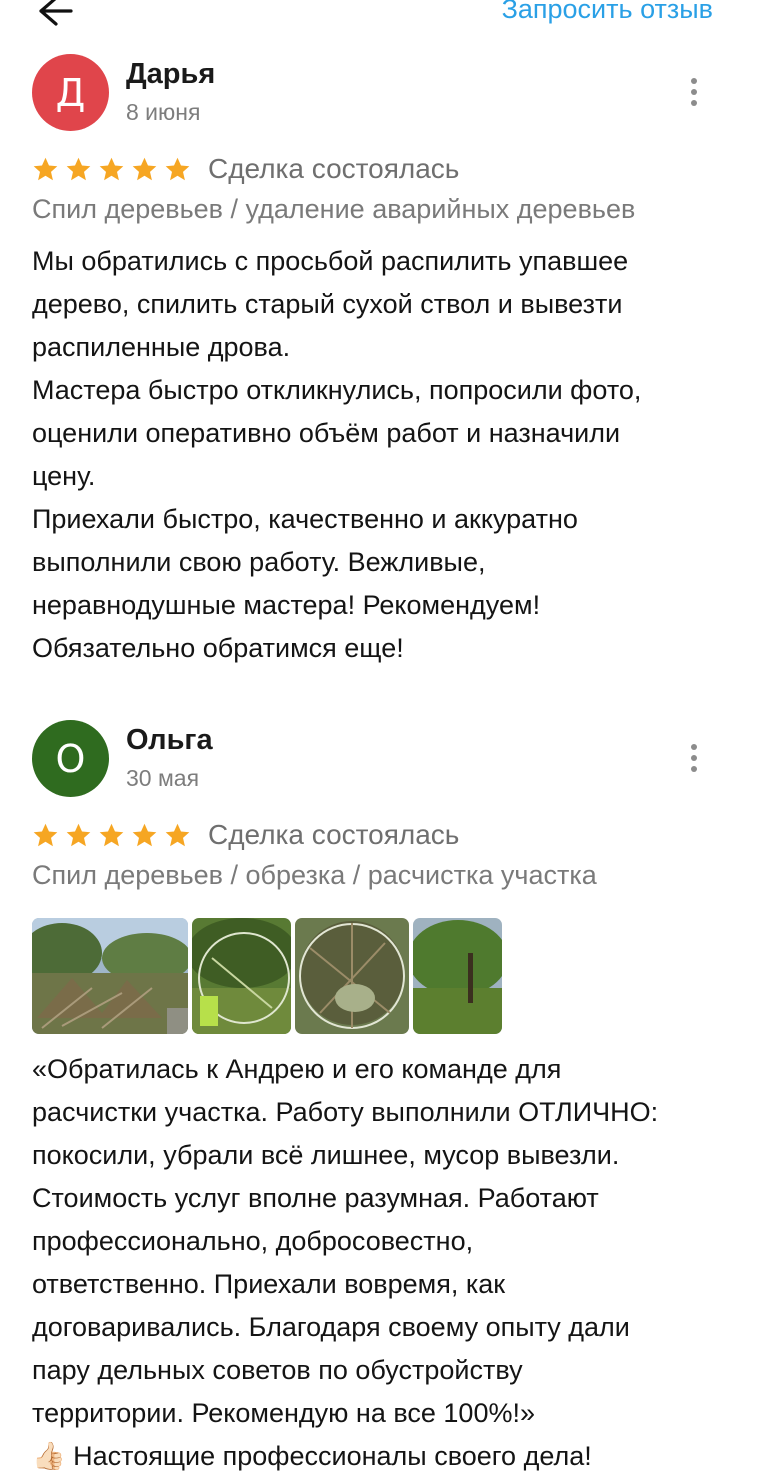 The height and width of the screenshot is (1480, 760). What do you see at coordinates (161, 347) in the screenshot?
I see `review-text-line: распиленные дрова.` at bounding box center [161, 347].